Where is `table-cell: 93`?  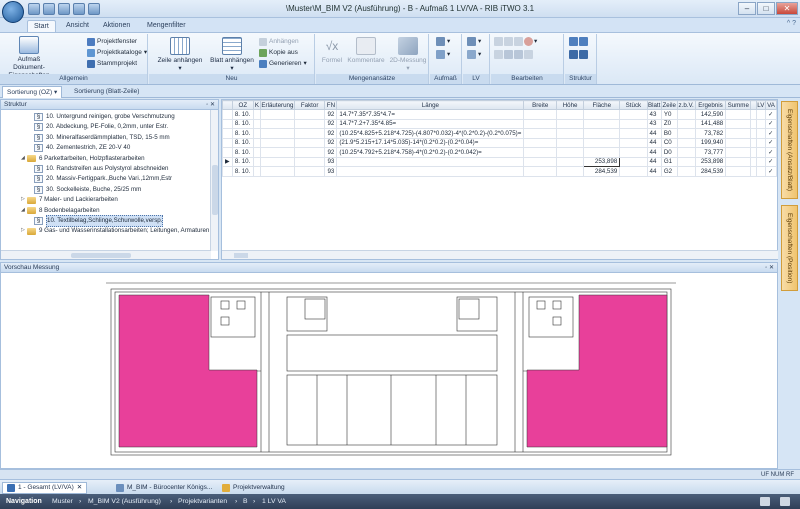
table-cell: 93 is located at coordinates (331, 171).